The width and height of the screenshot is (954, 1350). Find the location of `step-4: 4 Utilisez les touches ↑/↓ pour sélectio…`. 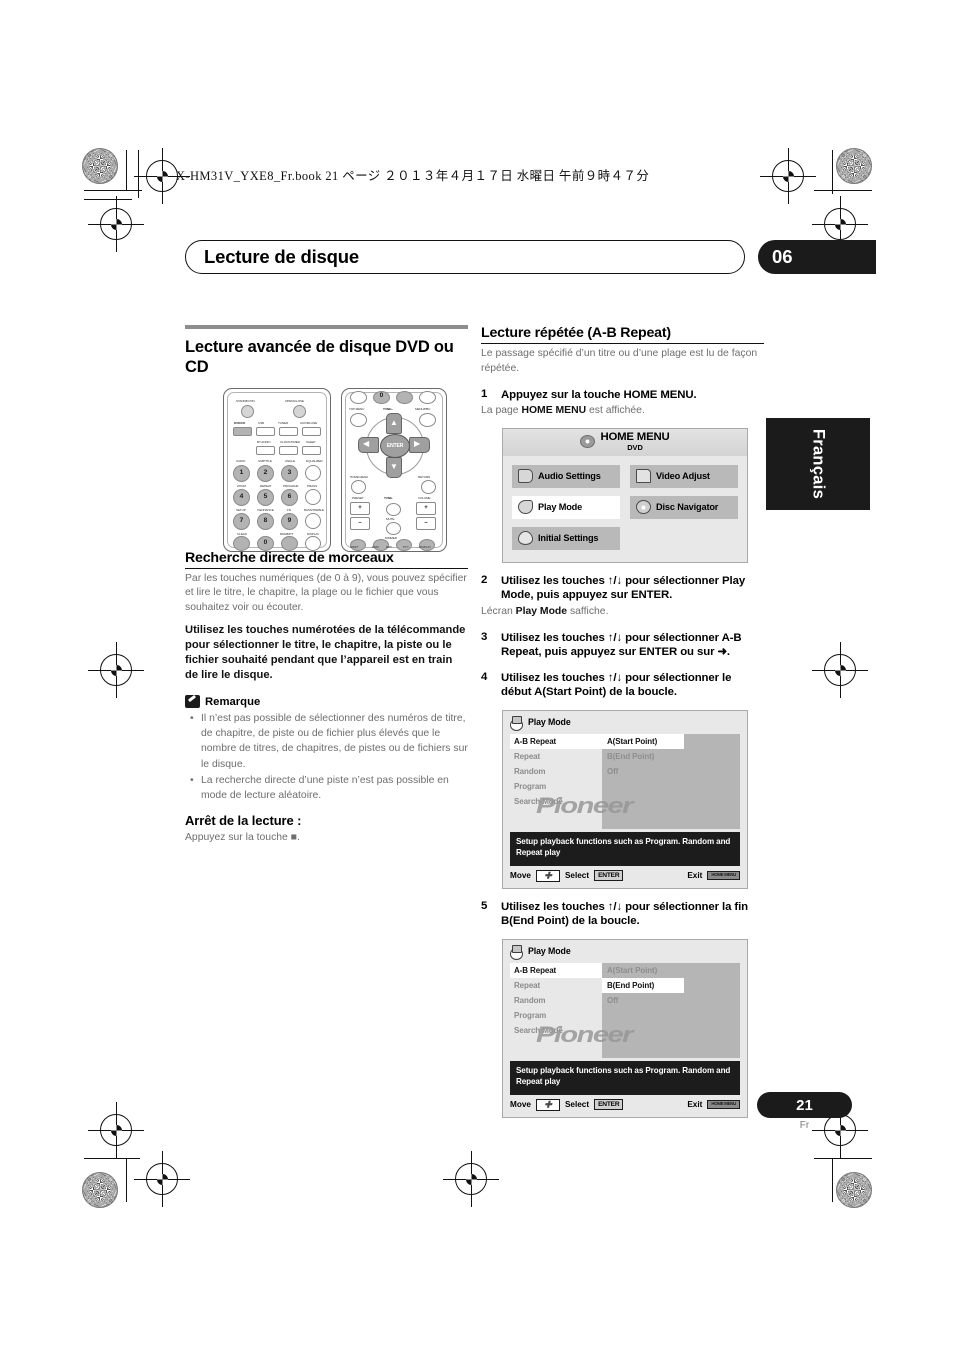

step-4: 4 Utilisez les touches ↑/↓ pour sélectio… is located at coordinates (622, 685).